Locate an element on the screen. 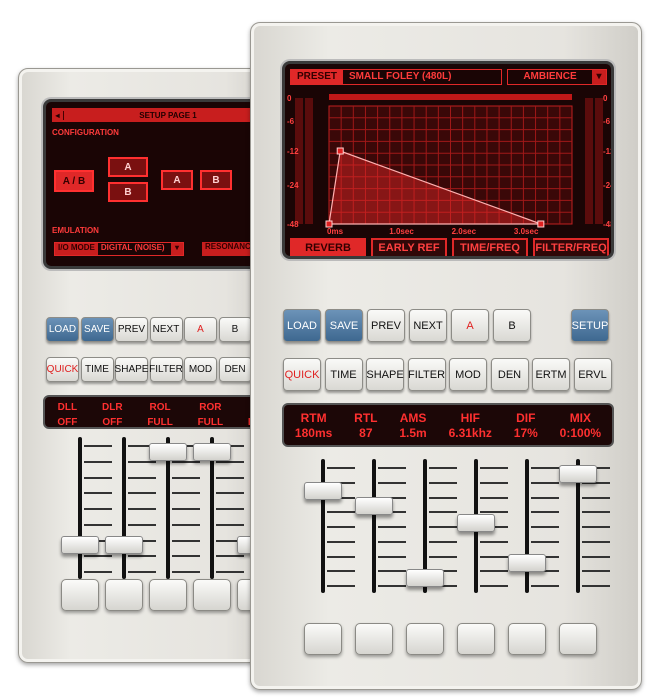 The width and height of the screenshot is (663, 700). parameter-name: DLL is located at coordinates (67, 407).